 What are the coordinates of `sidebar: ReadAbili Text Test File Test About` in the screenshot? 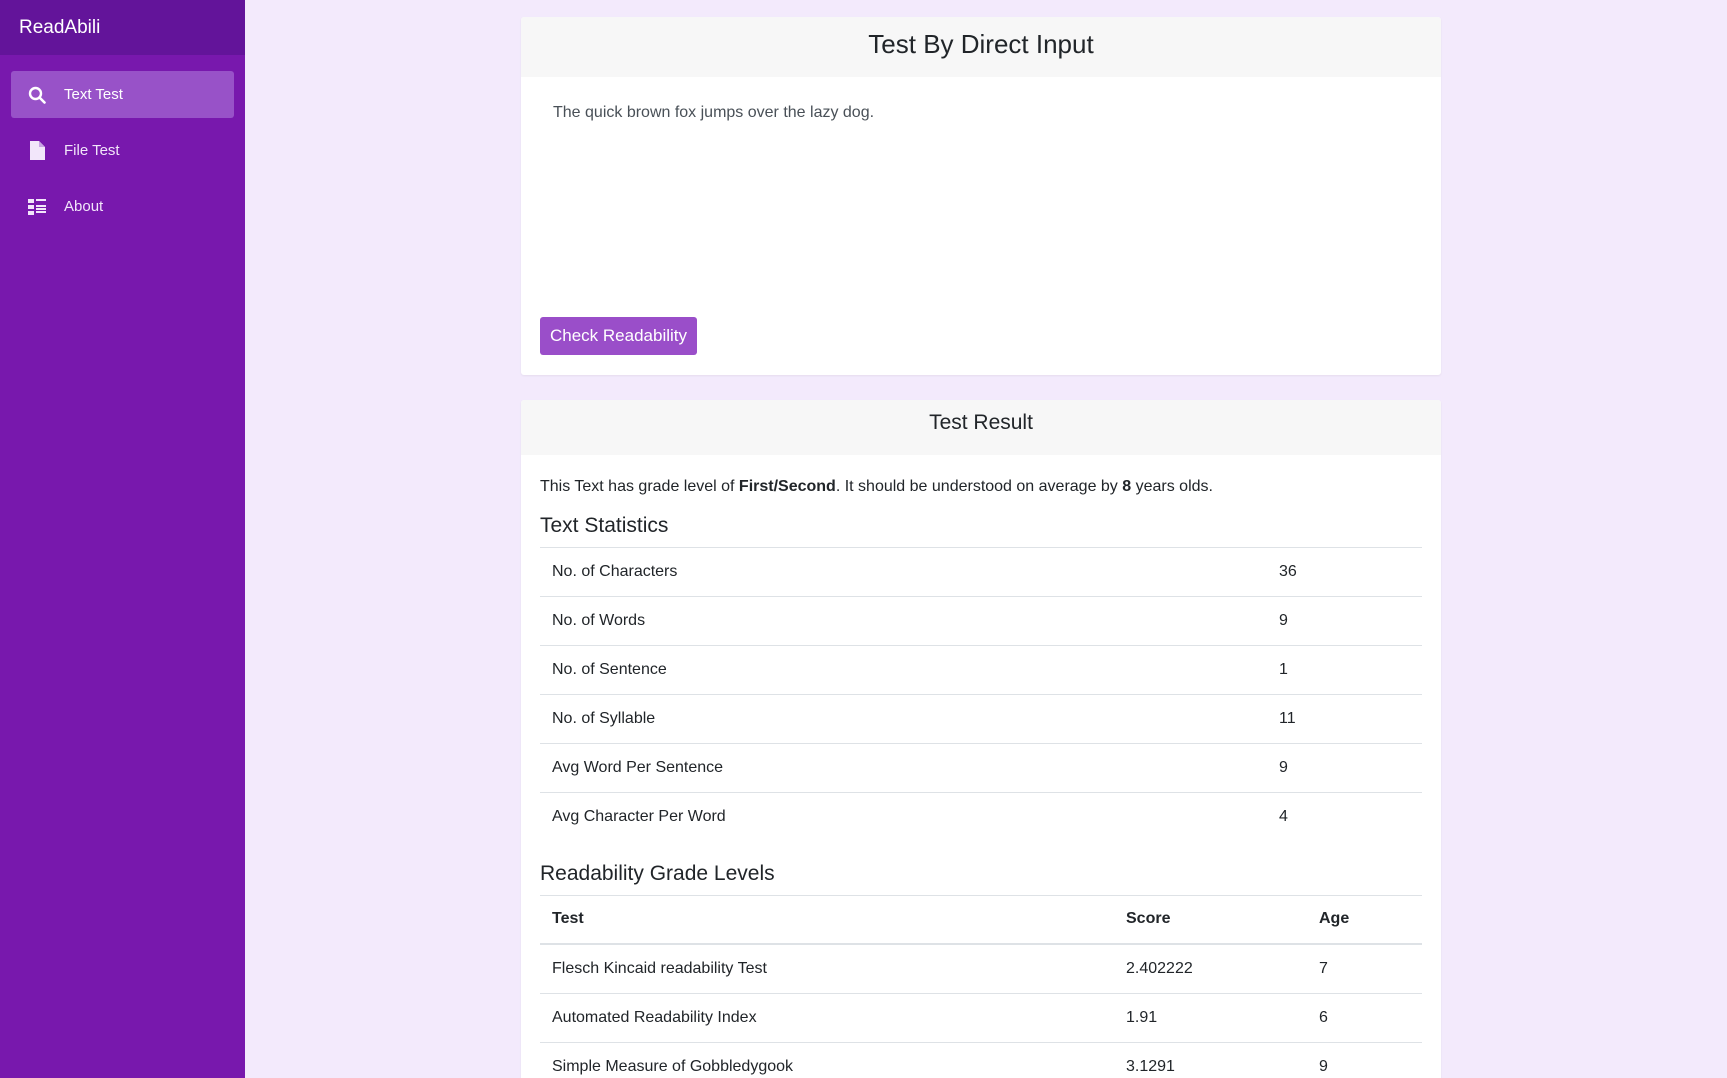 It's located at (122, 539).